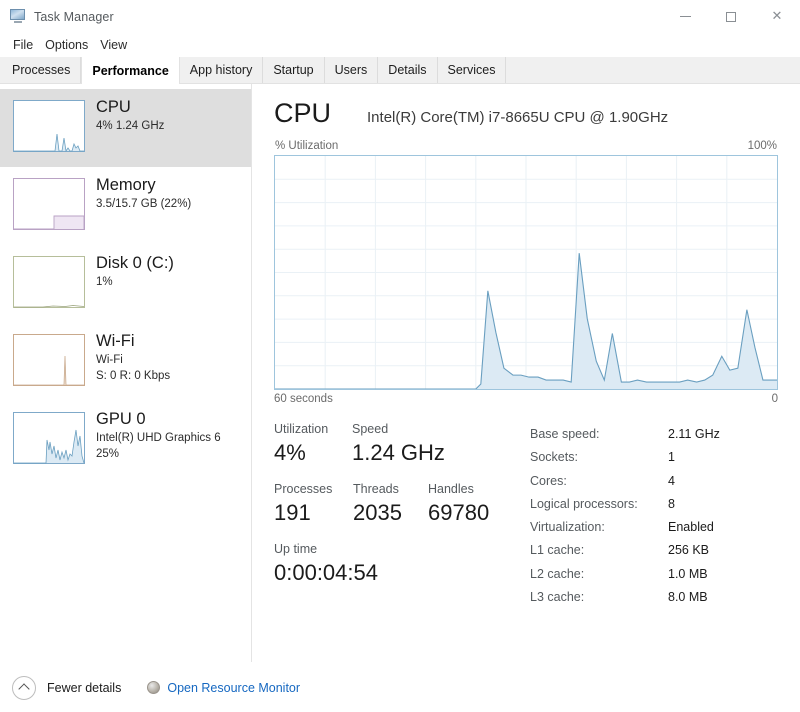 The image size is (800, 712). I want to click on stat-uptime: Up time 0:00:04:54, so click(326, 564).